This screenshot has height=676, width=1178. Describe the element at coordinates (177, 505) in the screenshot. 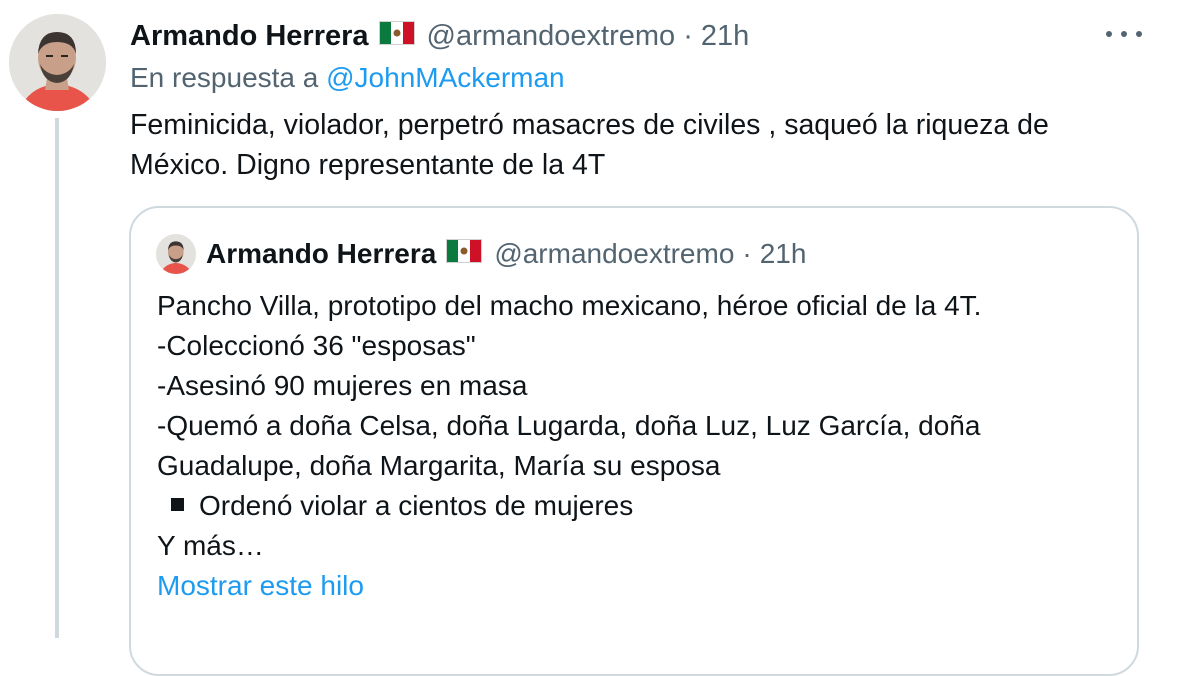

I see `black-square-bullet-icon` at that location.